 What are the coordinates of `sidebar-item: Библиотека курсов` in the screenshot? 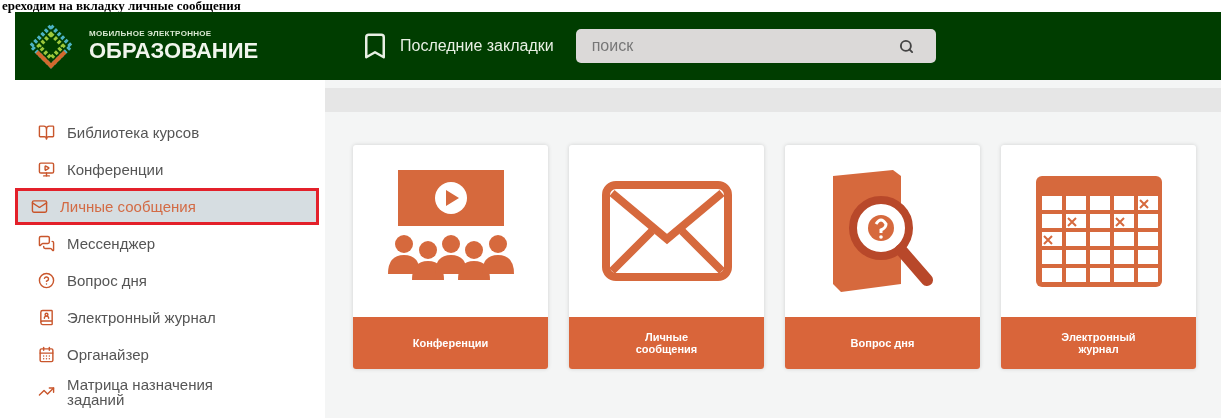 It's located at (170, 132).